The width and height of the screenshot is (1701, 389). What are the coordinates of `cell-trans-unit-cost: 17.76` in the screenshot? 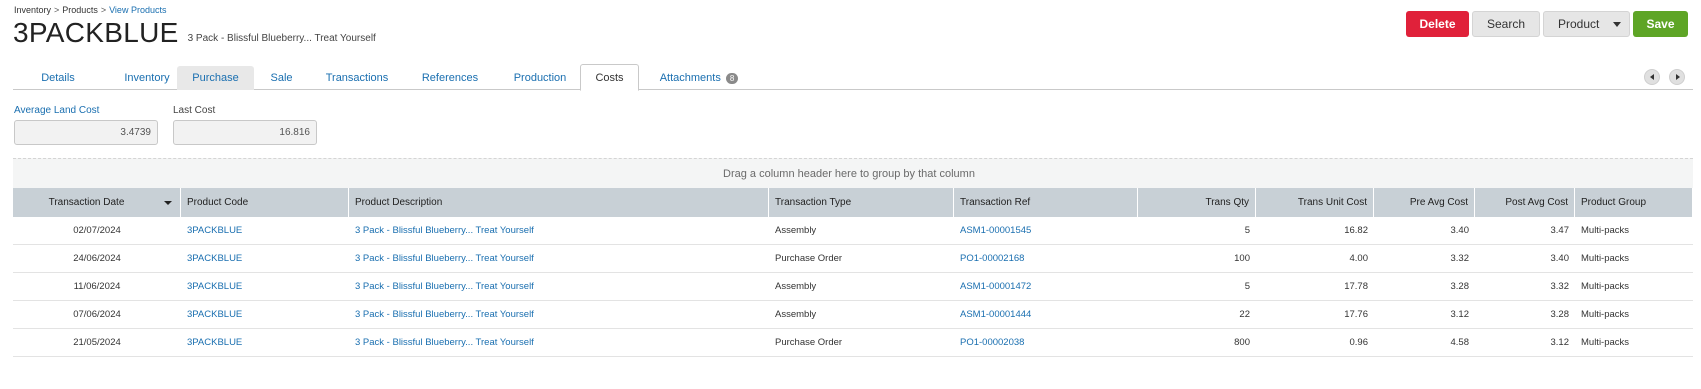 It's located at (1356, 314).